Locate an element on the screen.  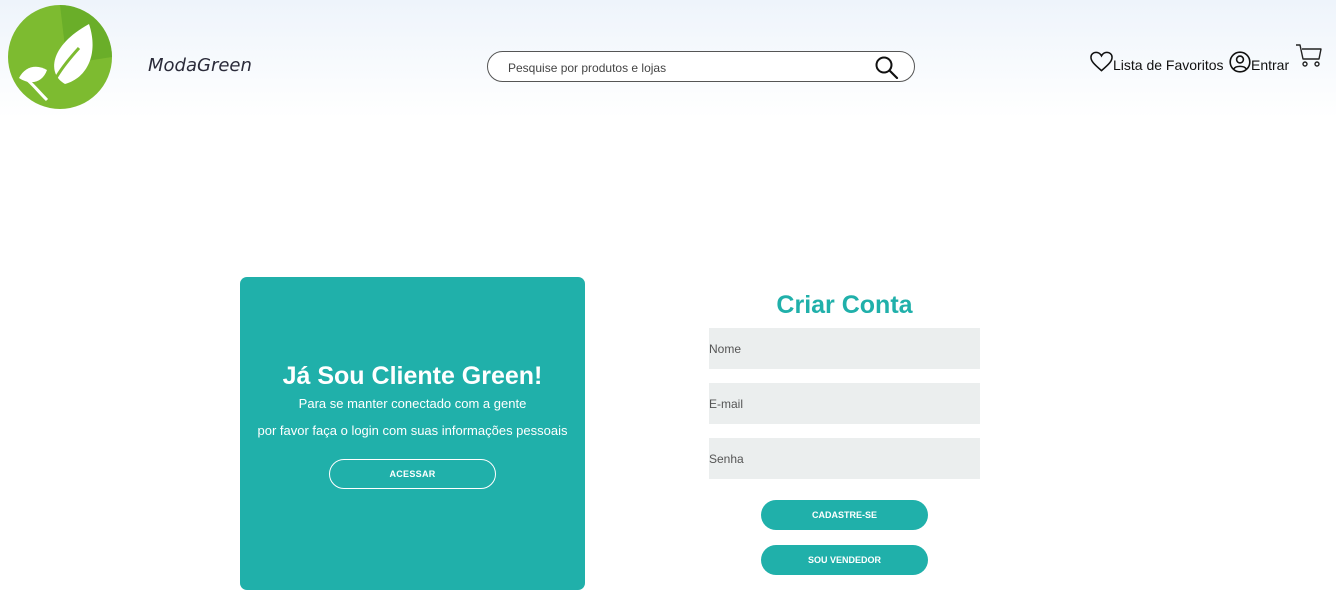
access-button: ACESSAR is located at coordinates (412, 474).